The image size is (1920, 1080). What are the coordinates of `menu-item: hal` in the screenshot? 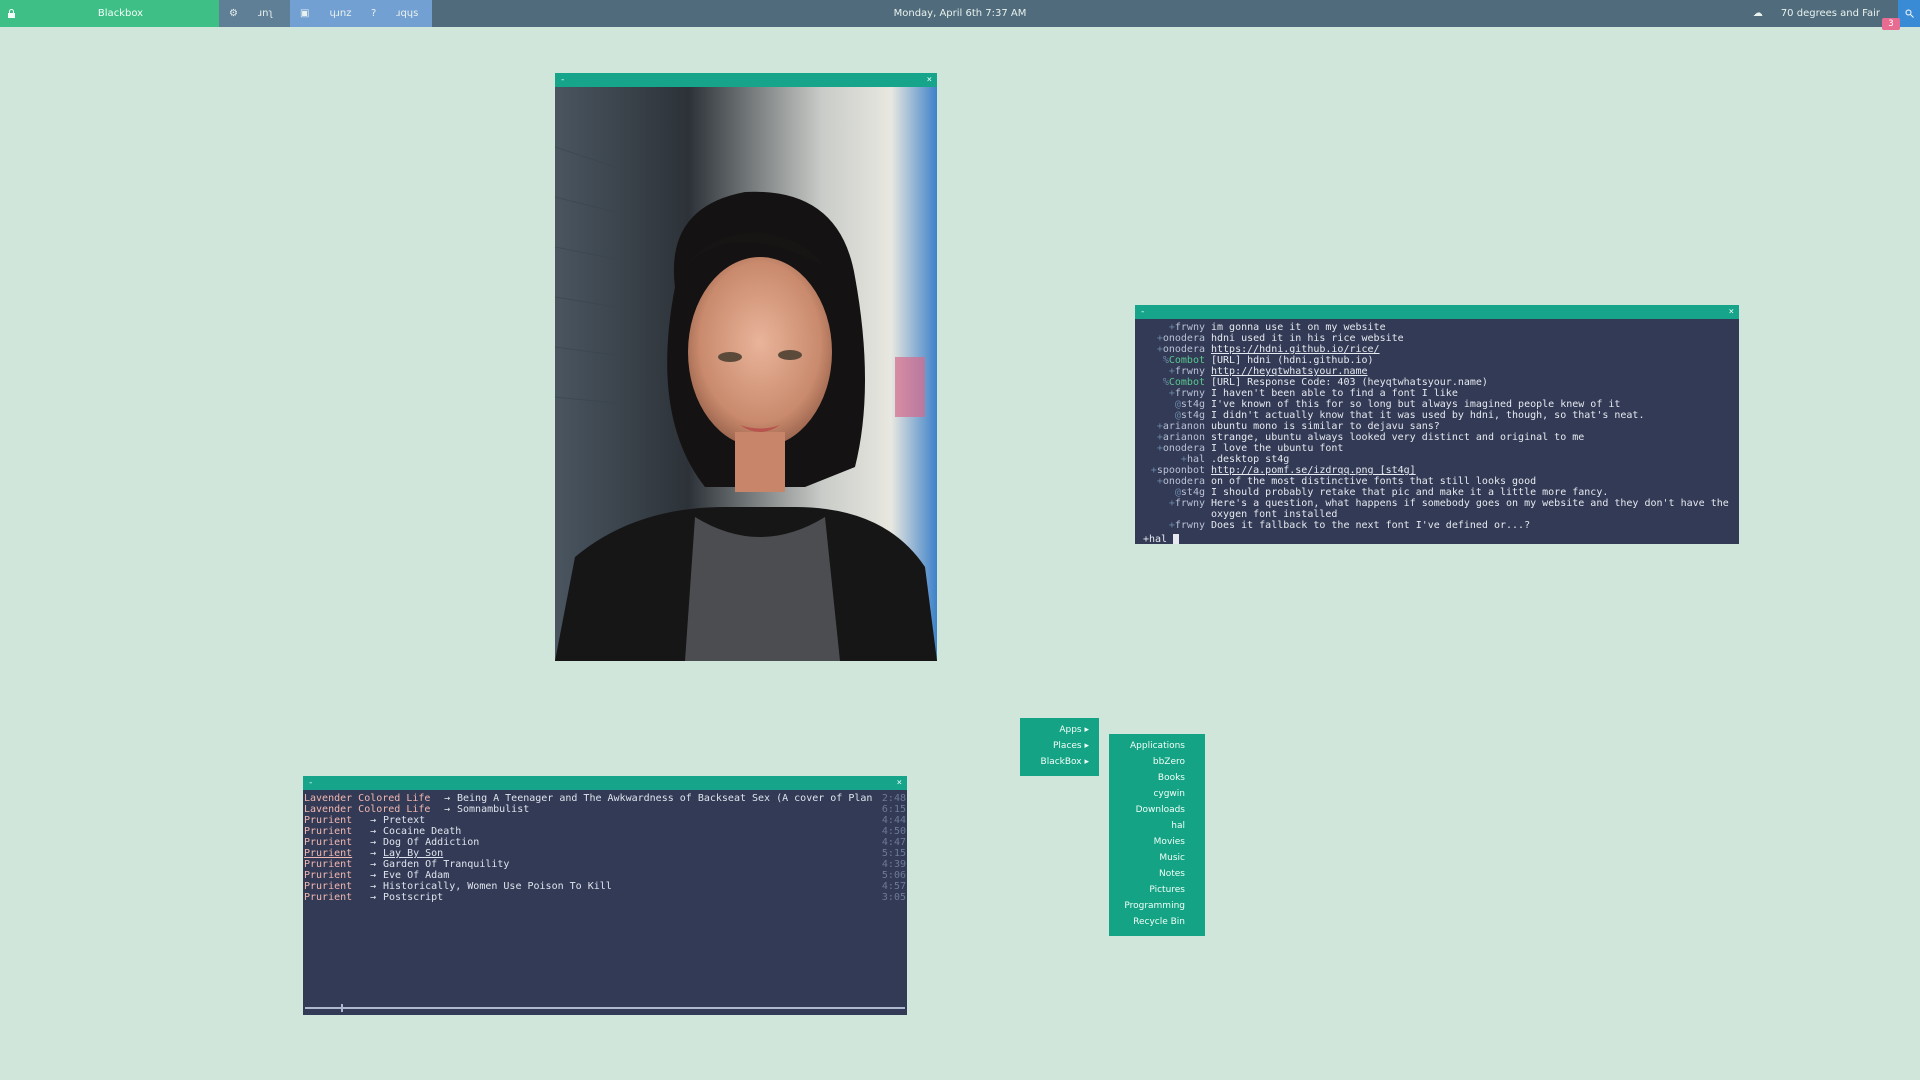 It's located at (1157, 826).